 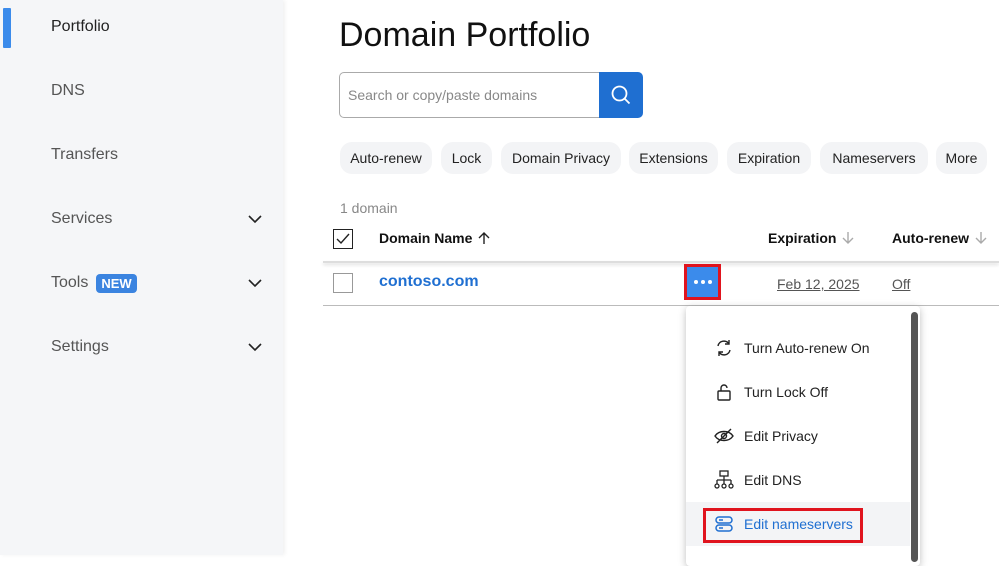 I want to click on sidebar-item-tools: Tools NEW, so click(x=161, y=283).